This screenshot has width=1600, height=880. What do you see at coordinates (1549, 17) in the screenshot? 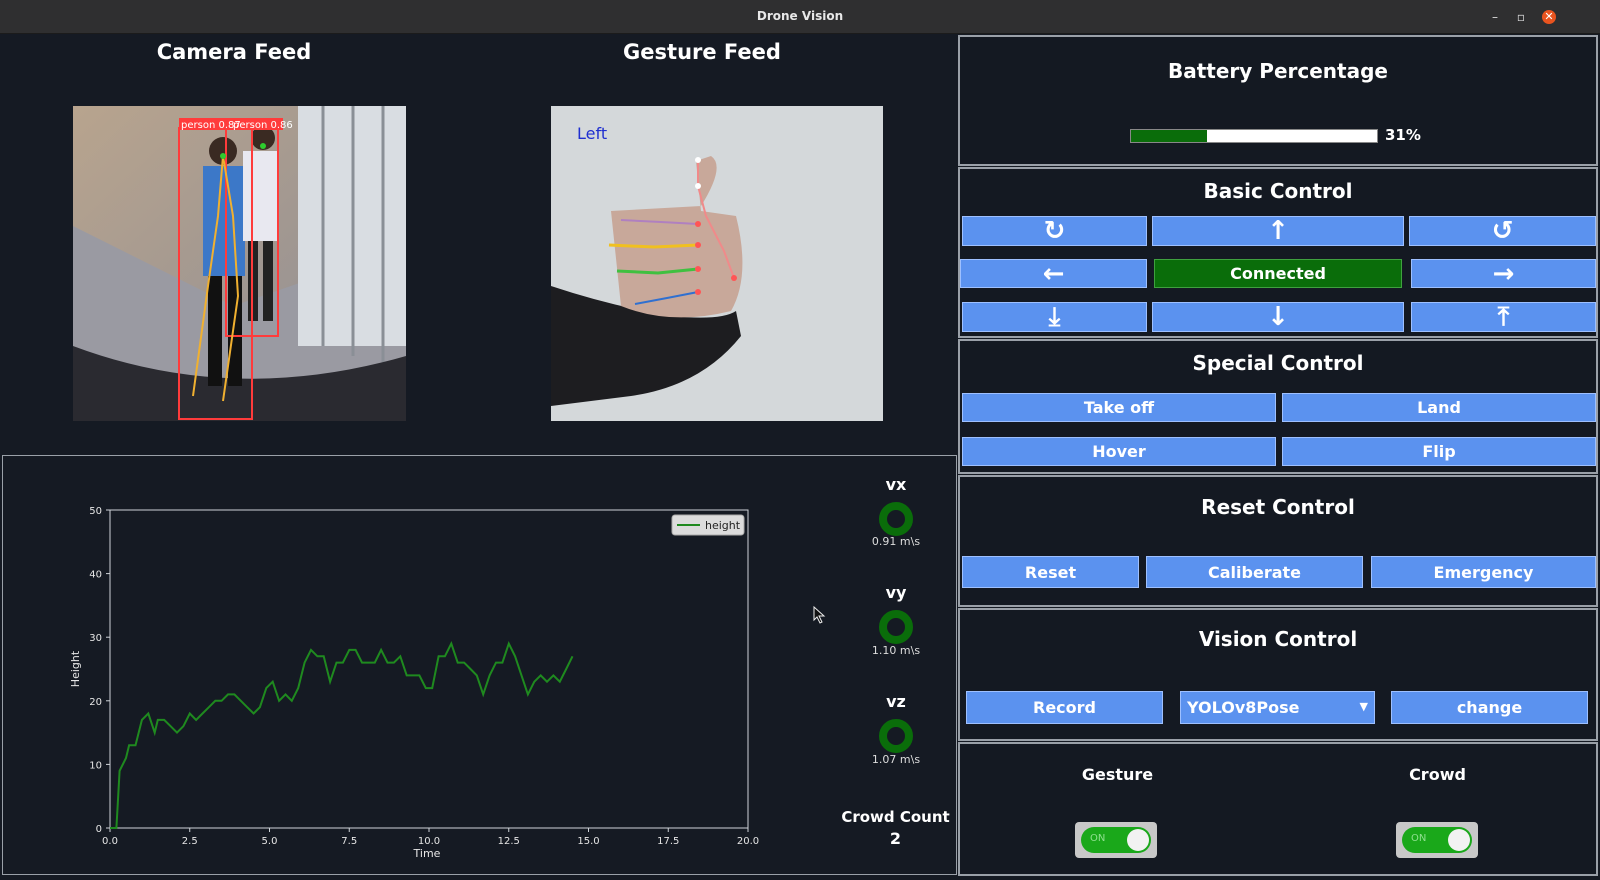
I see `close-icon: ✕` at bounding box center [1549, 17].